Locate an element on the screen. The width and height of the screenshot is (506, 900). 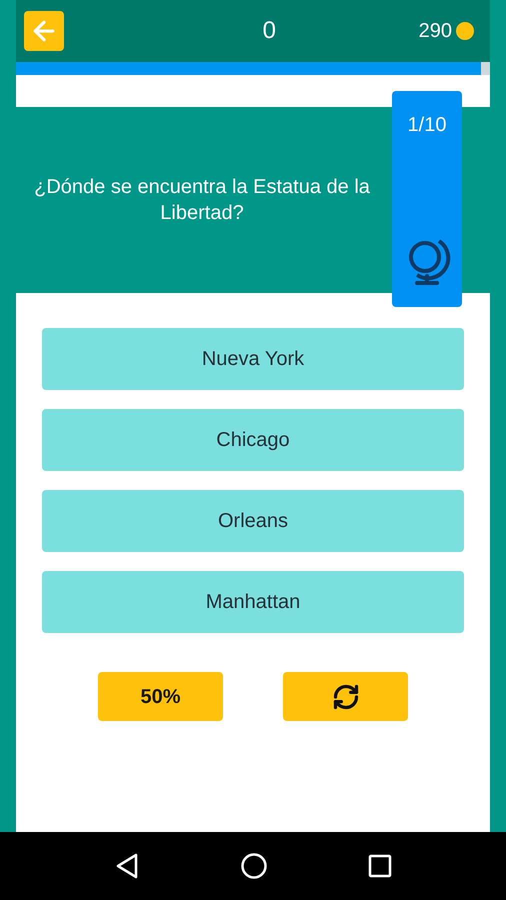
refresh-button is located at coordinates (345, 696).